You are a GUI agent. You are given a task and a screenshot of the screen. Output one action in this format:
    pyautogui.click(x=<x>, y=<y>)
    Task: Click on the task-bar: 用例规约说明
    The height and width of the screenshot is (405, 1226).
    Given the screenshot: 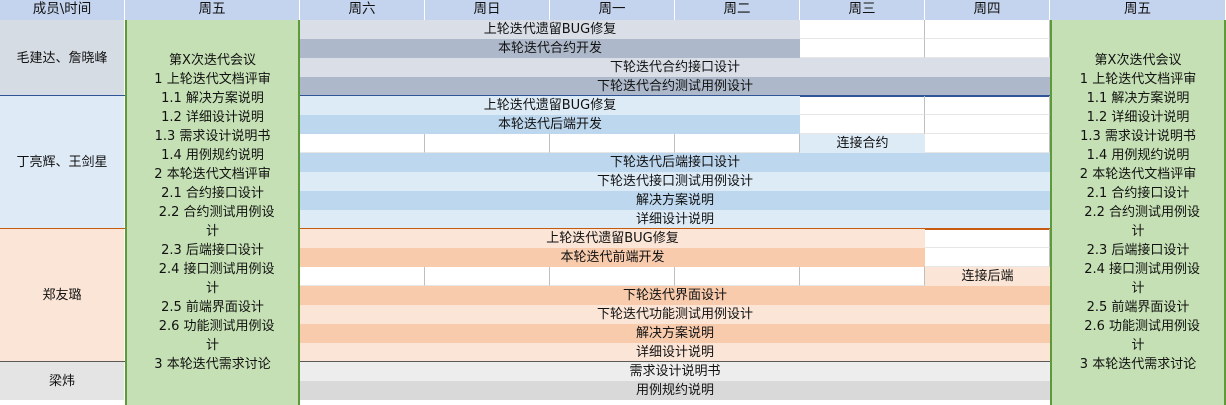 What is the action you would take?
    pyautogui.click(x=675, y=390)
    